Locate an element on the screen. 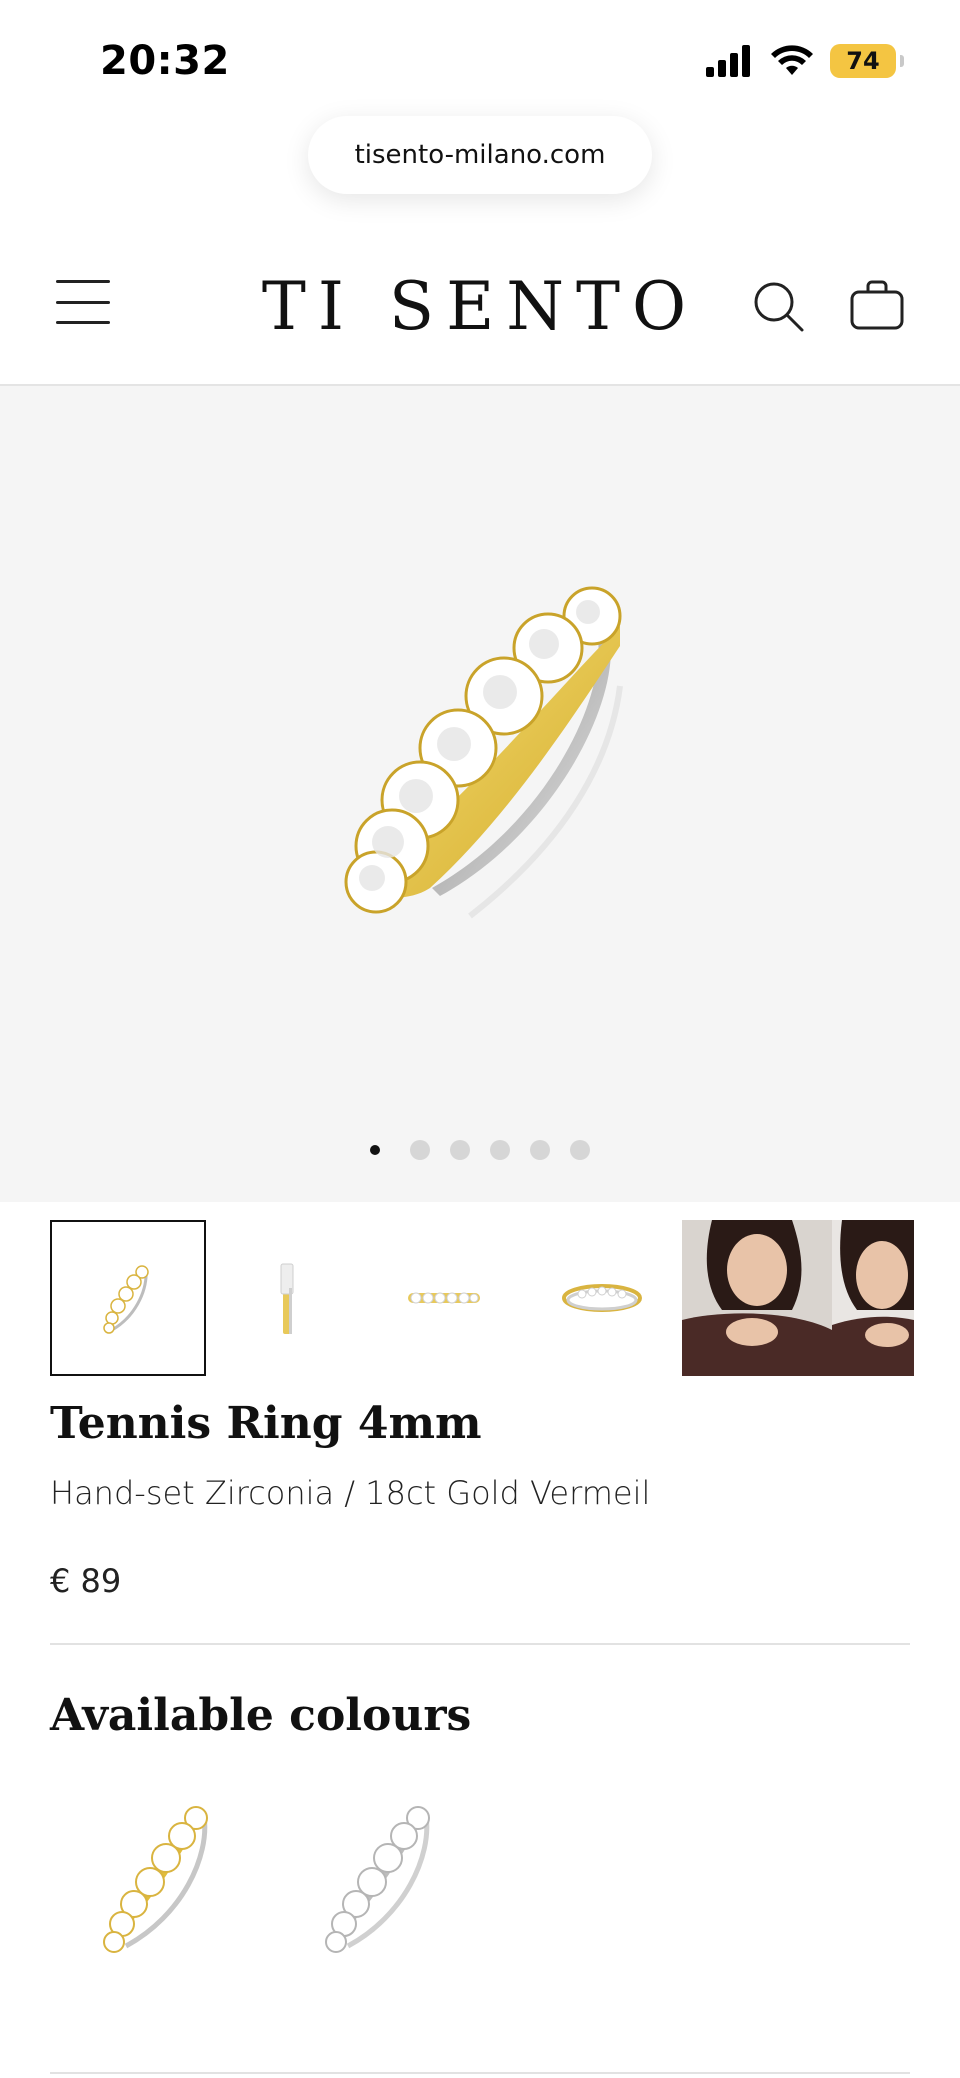 The image size is (960, 2078). product-price: € 89 is located at coordinates (86, 1581).